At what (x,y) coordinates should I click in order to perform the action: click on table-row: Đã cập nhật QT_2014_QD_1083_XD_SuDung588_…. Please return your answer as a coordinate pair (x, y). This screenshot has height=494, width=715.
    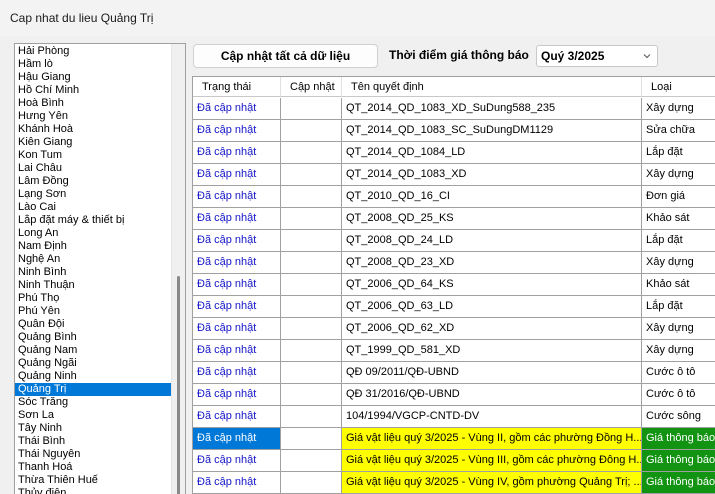
    Looking at the image, I should click on (454, 109).